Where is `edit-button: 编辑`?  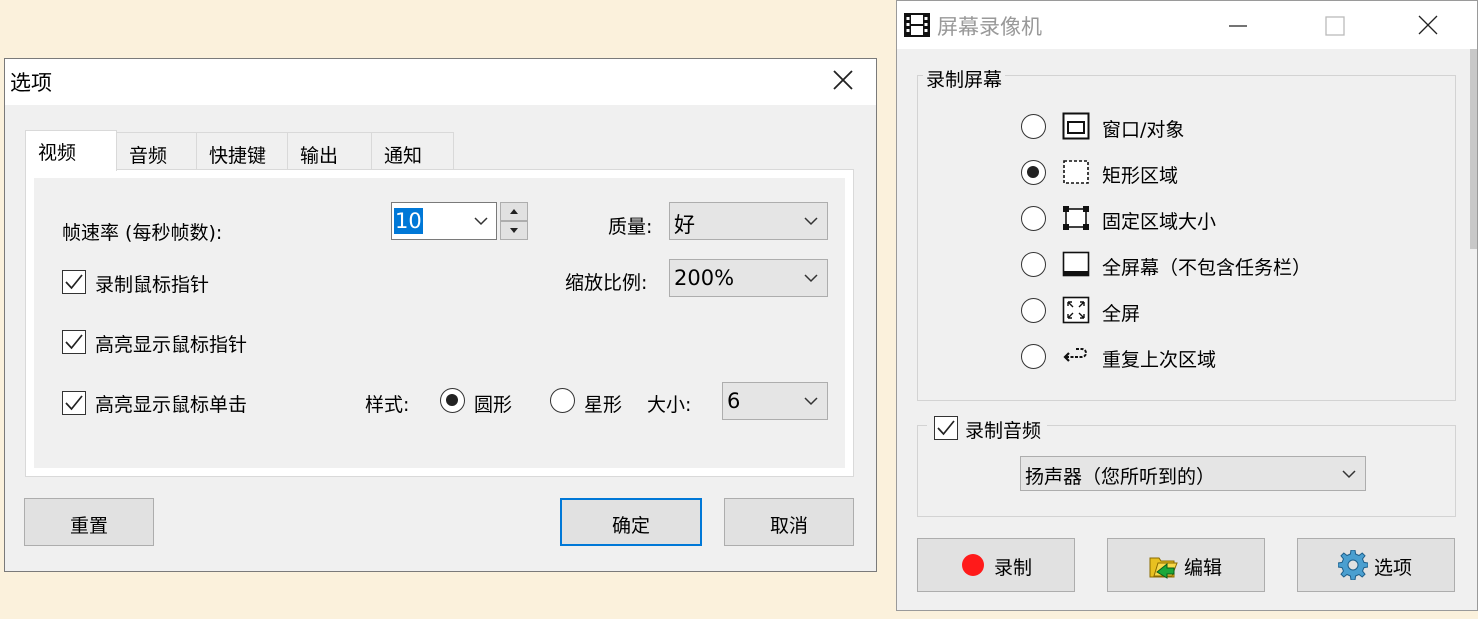 edit-button: 编辑 is located at coordinates (1186, 565).